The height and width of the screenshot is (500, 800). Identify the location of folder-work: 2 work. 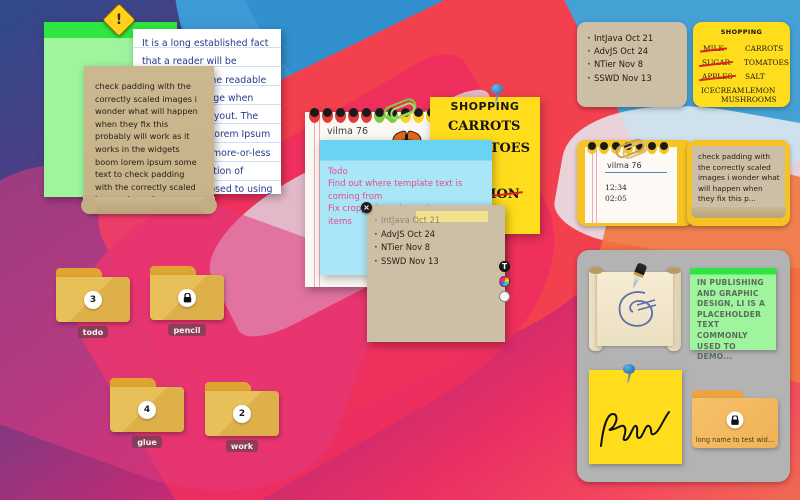
(242, 417).